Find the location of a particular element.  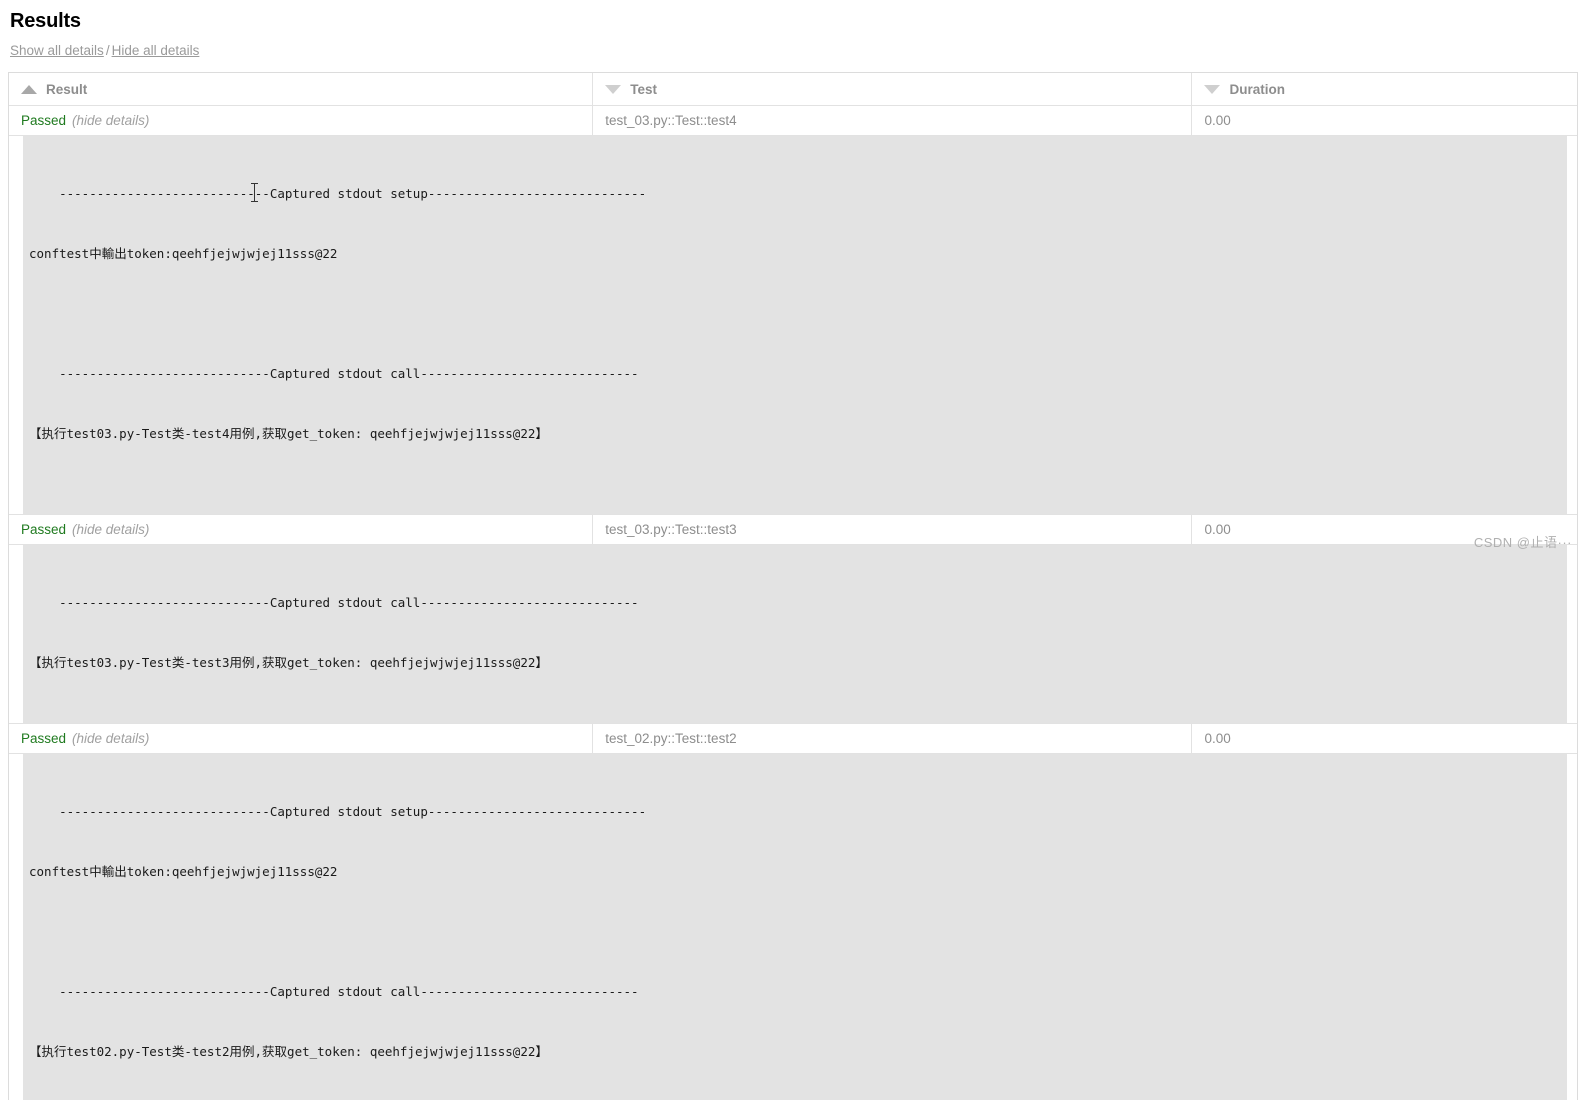

column-header-test-label: Test is located at coordinates (644, 89).